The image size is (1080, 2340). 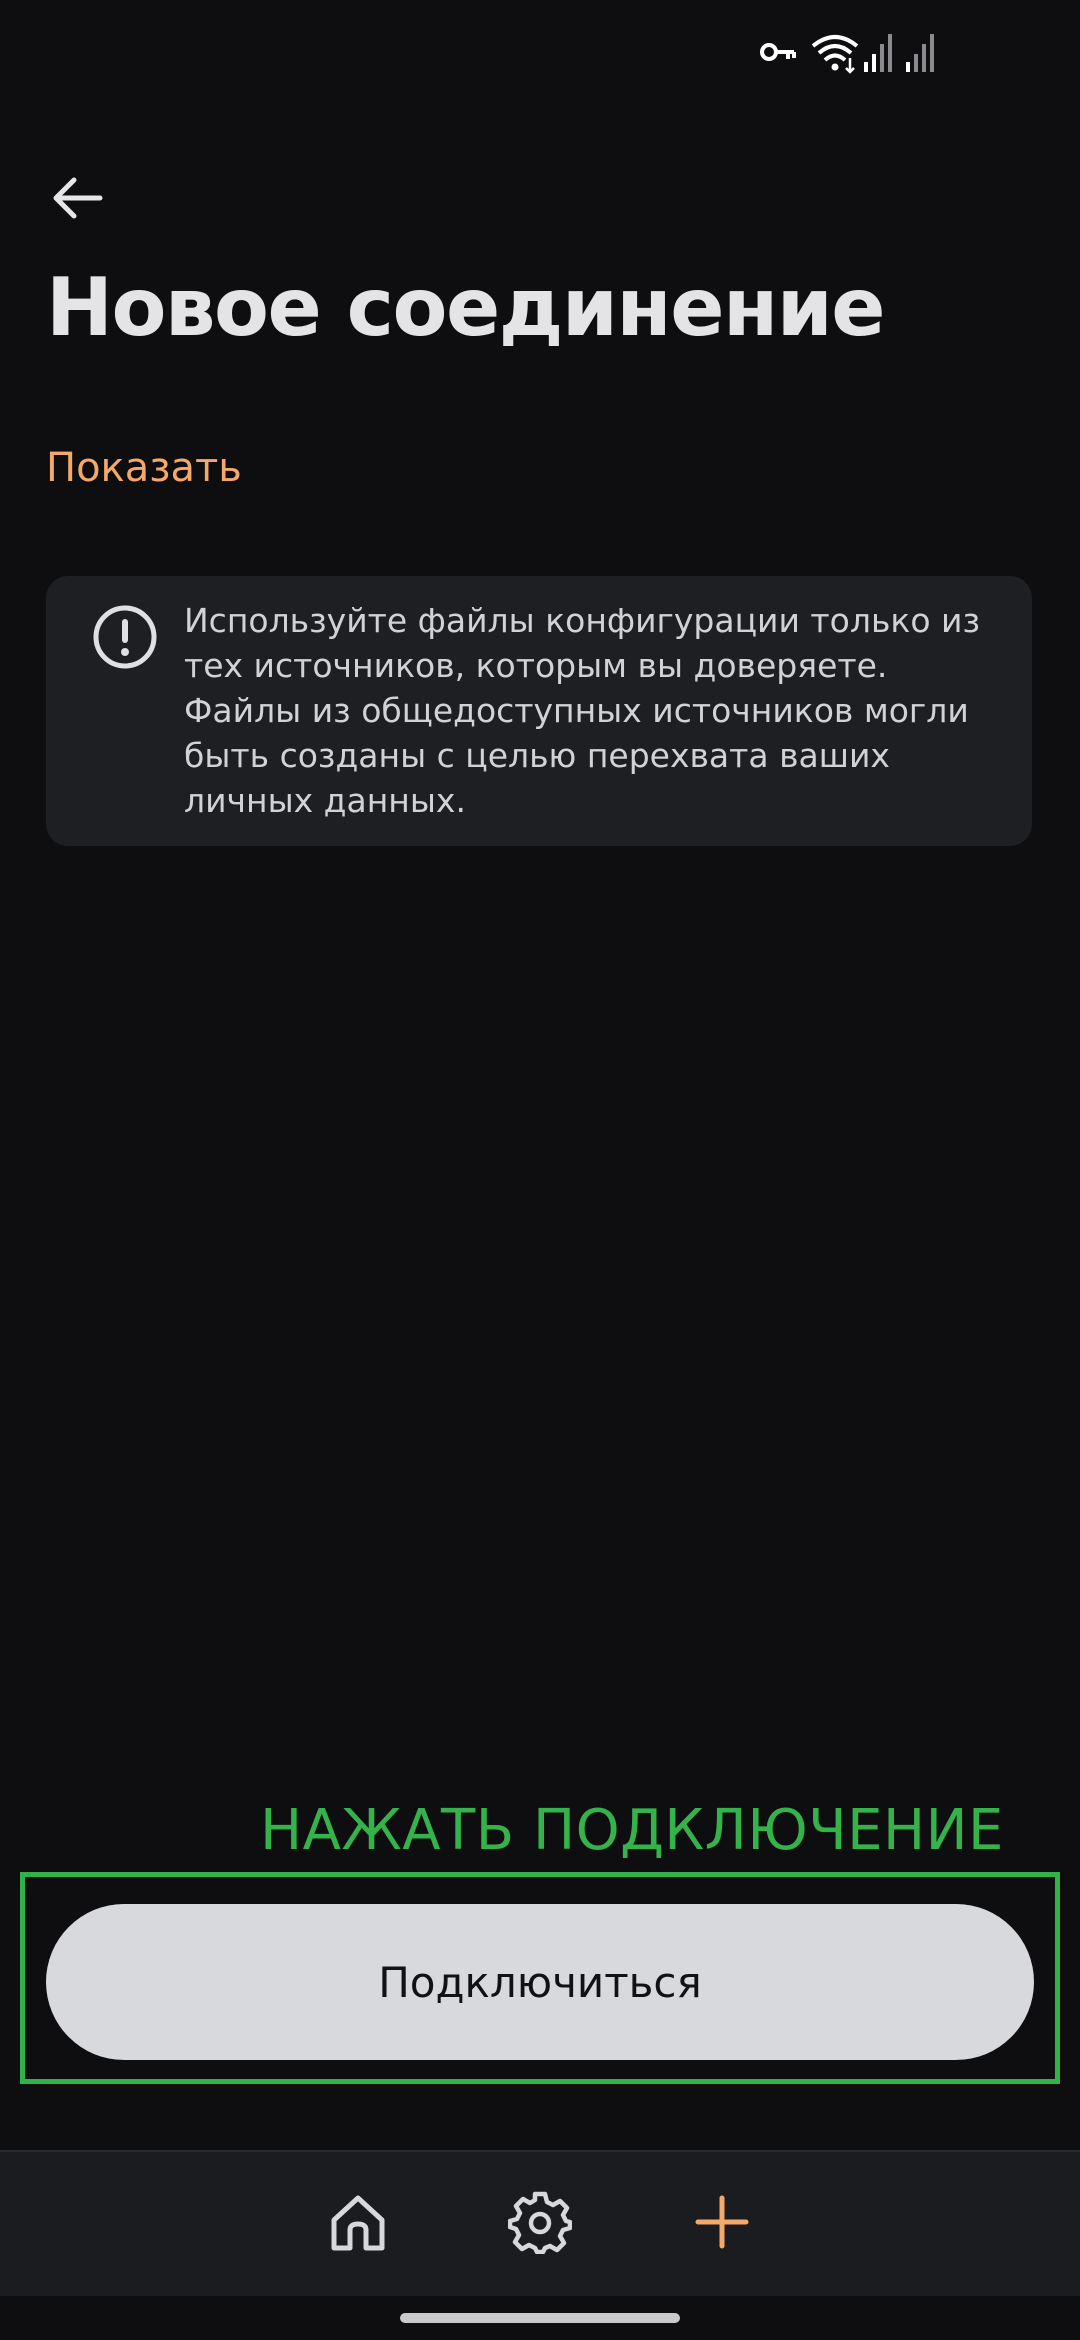 I want to click on arrow-left-icon, so click(x=78, y=198).